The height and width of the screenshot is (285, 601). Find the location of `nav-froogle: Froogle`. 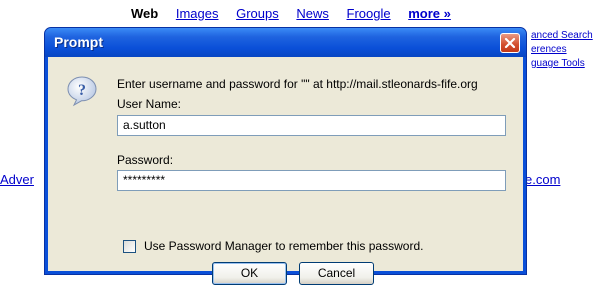

nav-froogle: Froogle is located at coordinates (369, 13).